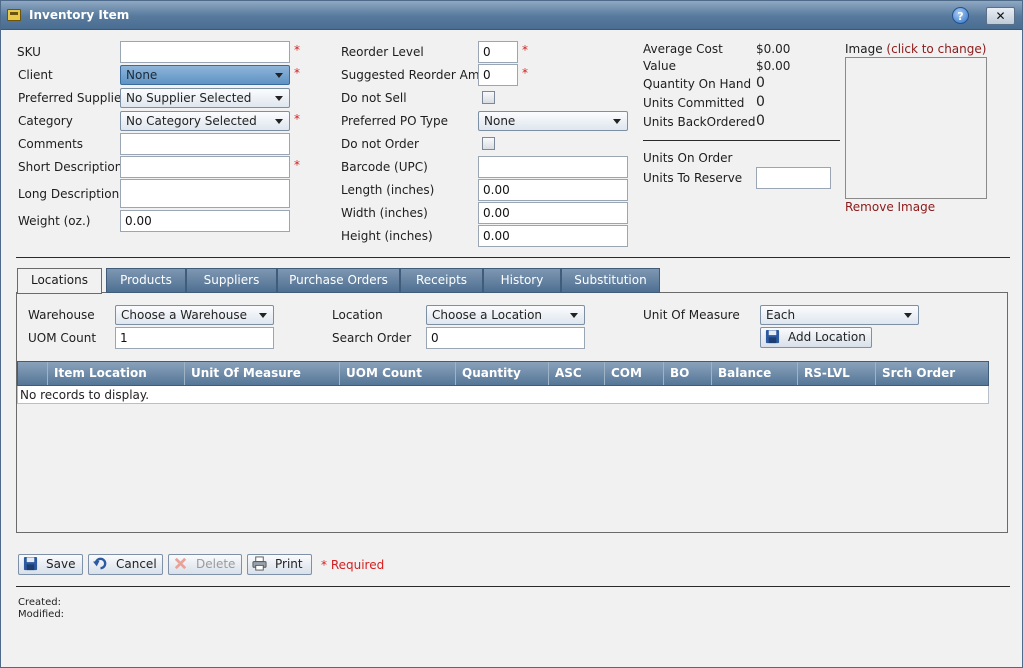  What do you see at coordinates (50, 564) in the screenshot?
I see `save-button: Save` at bounding box center [50, 564].